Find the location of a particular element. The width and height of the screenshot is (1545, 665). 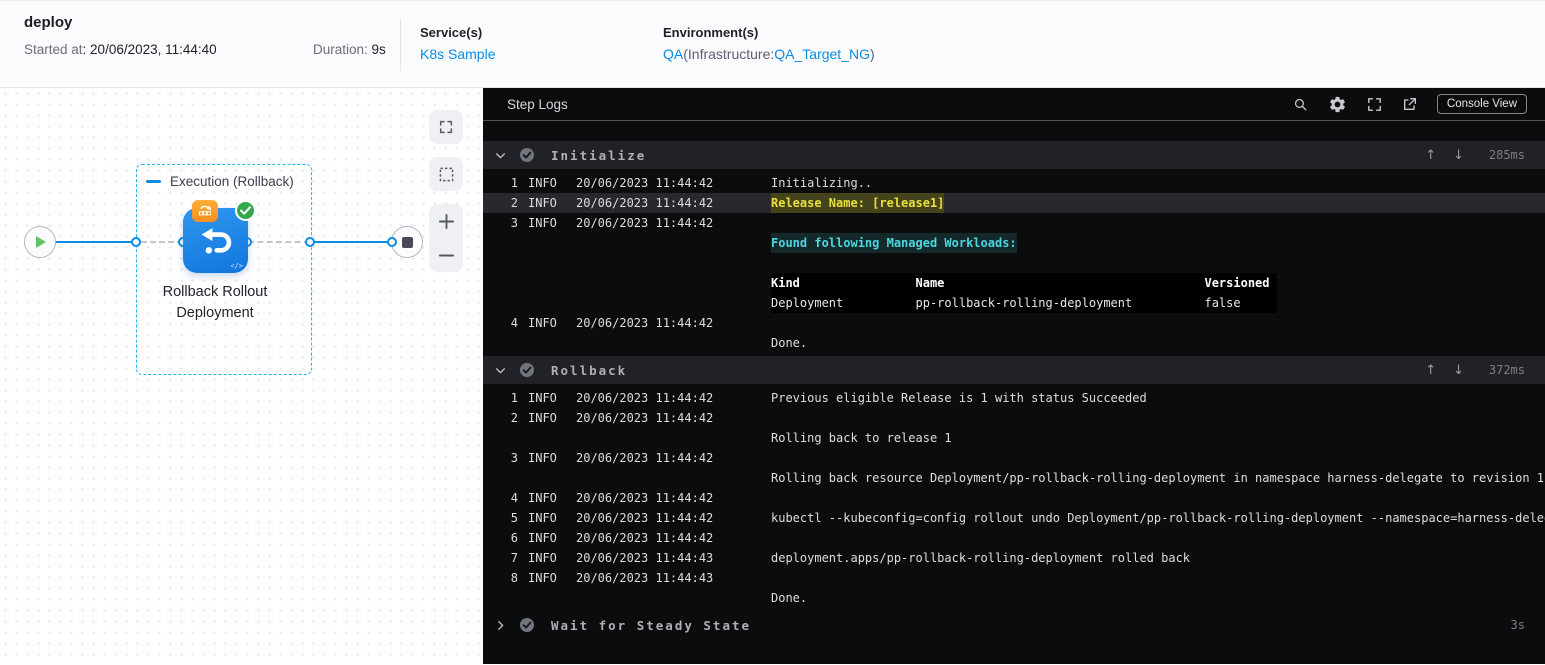

log-line: 6 INFO 20/06/2023 11:44:42 is located at coordinates (1014, 538).